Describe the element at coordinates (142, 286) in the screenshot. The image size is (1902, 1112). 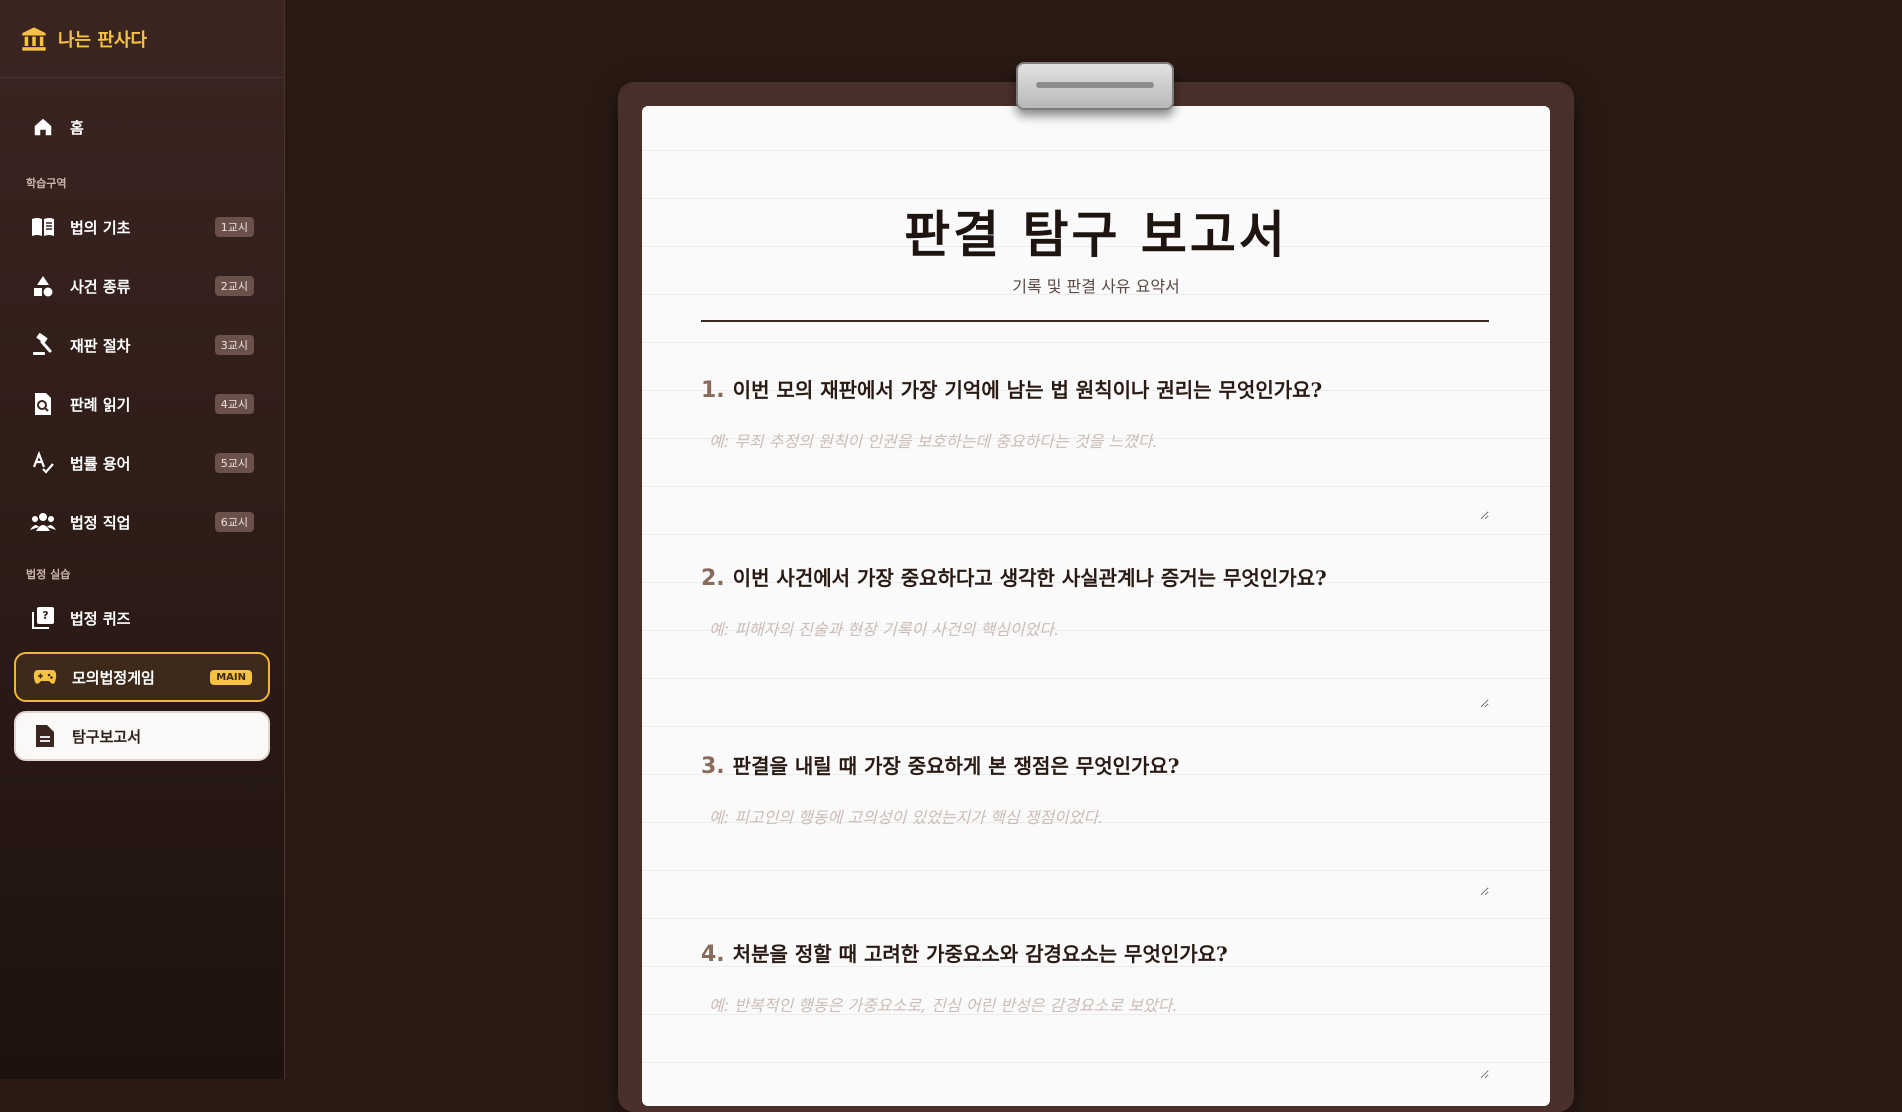
I see `sidebar-item-case-types: 사건 종류 2교시` at that location.